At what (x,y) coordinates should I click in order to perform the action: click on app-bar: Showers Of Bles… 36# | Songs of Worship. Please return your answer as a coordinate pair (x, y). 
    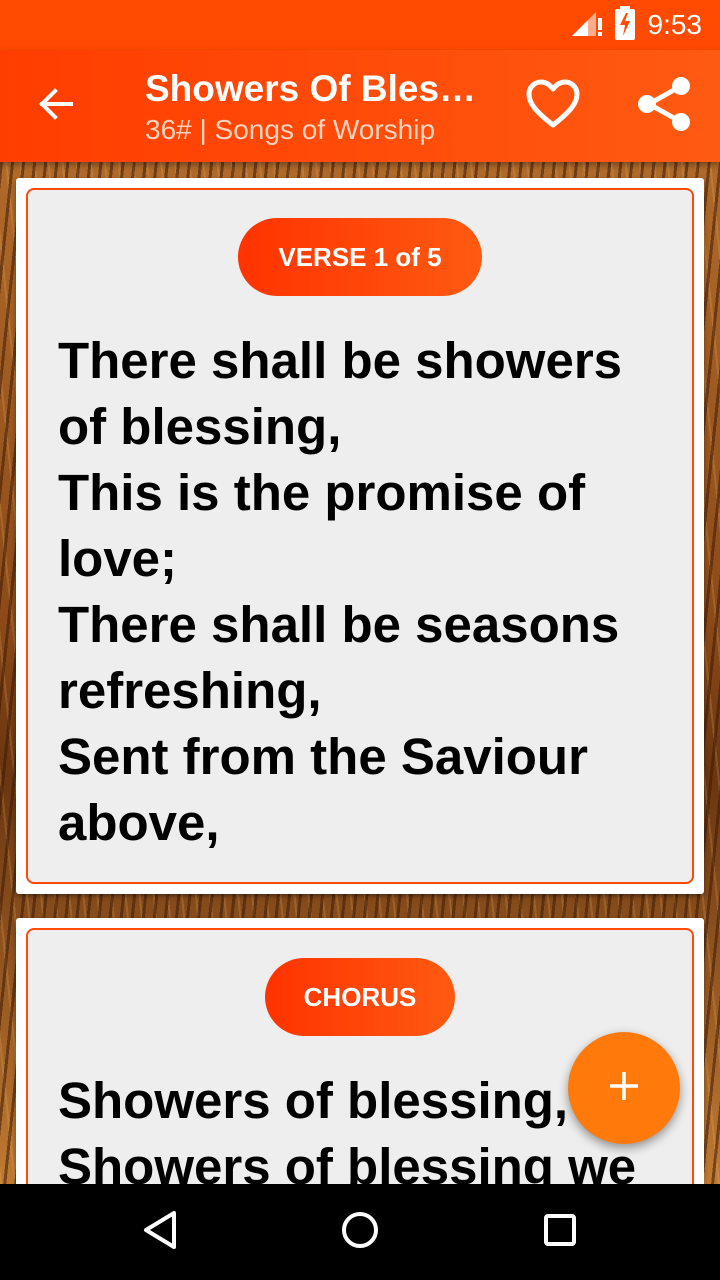
    Looking at the image, I should click on (360, 106).